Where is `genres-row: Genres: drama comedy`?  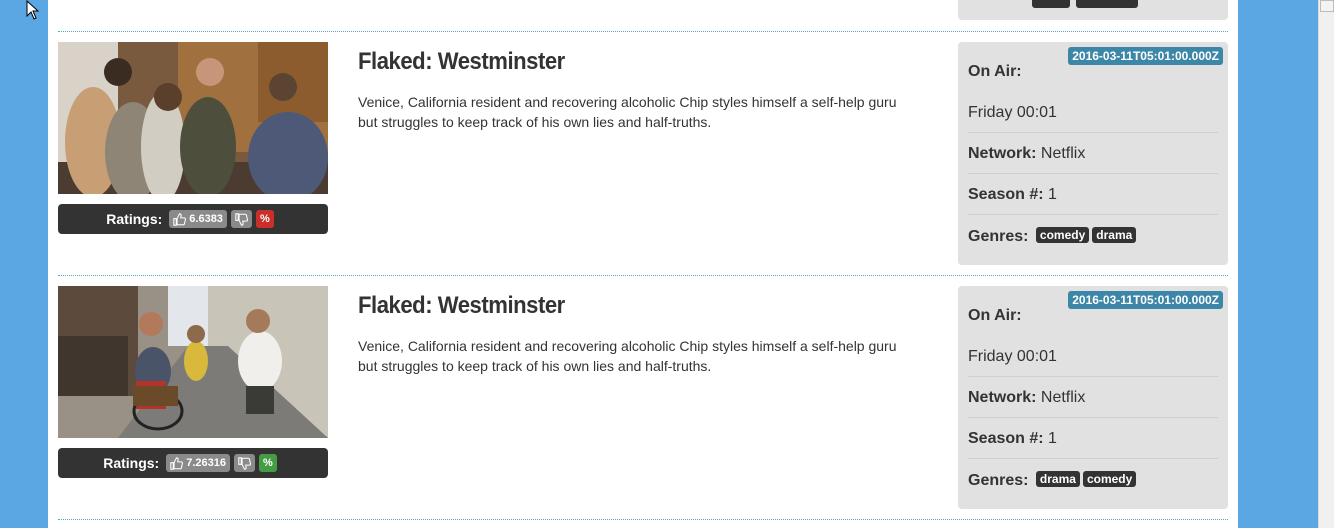
genres-row: Genres: drama comedy is located at coordinates (1093, 480).